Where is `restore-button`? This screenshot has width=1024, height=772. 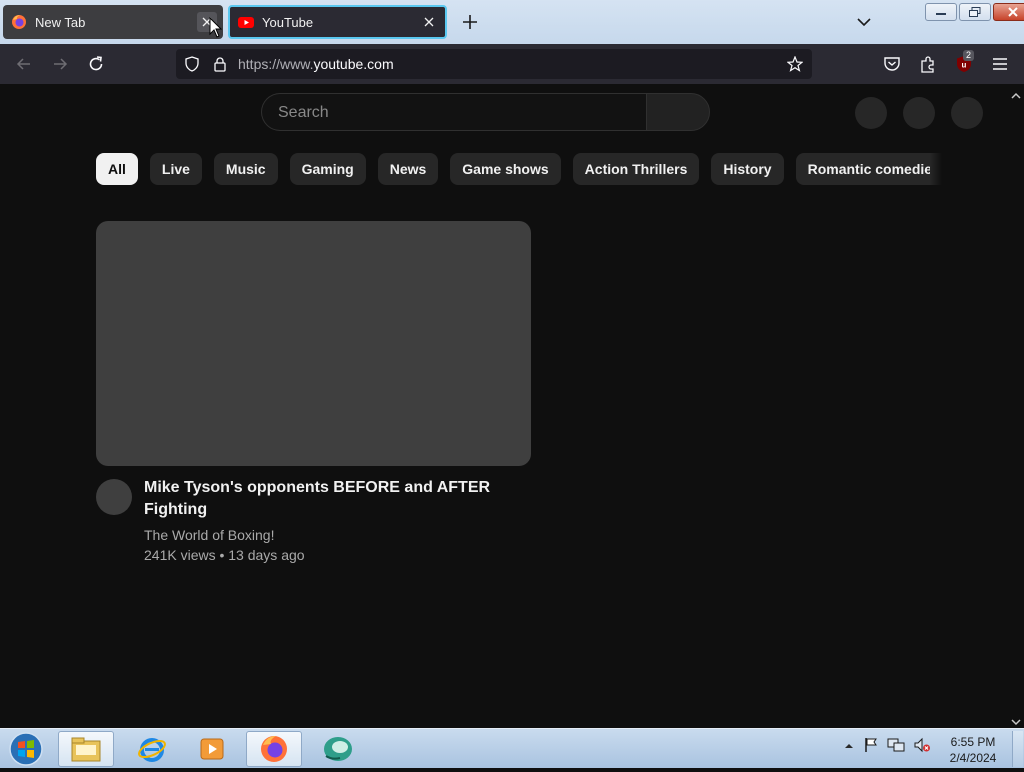 restore-button is located at coordinates (975, 12).